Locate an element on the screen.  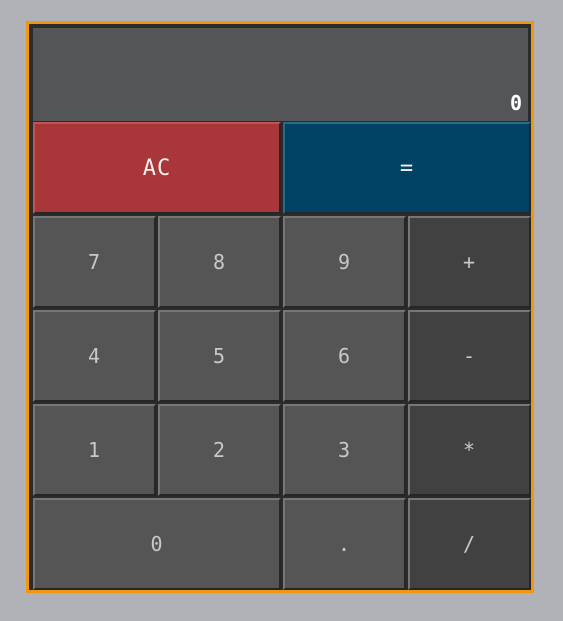
multiply-button: * is located at coordinates (469, 450).